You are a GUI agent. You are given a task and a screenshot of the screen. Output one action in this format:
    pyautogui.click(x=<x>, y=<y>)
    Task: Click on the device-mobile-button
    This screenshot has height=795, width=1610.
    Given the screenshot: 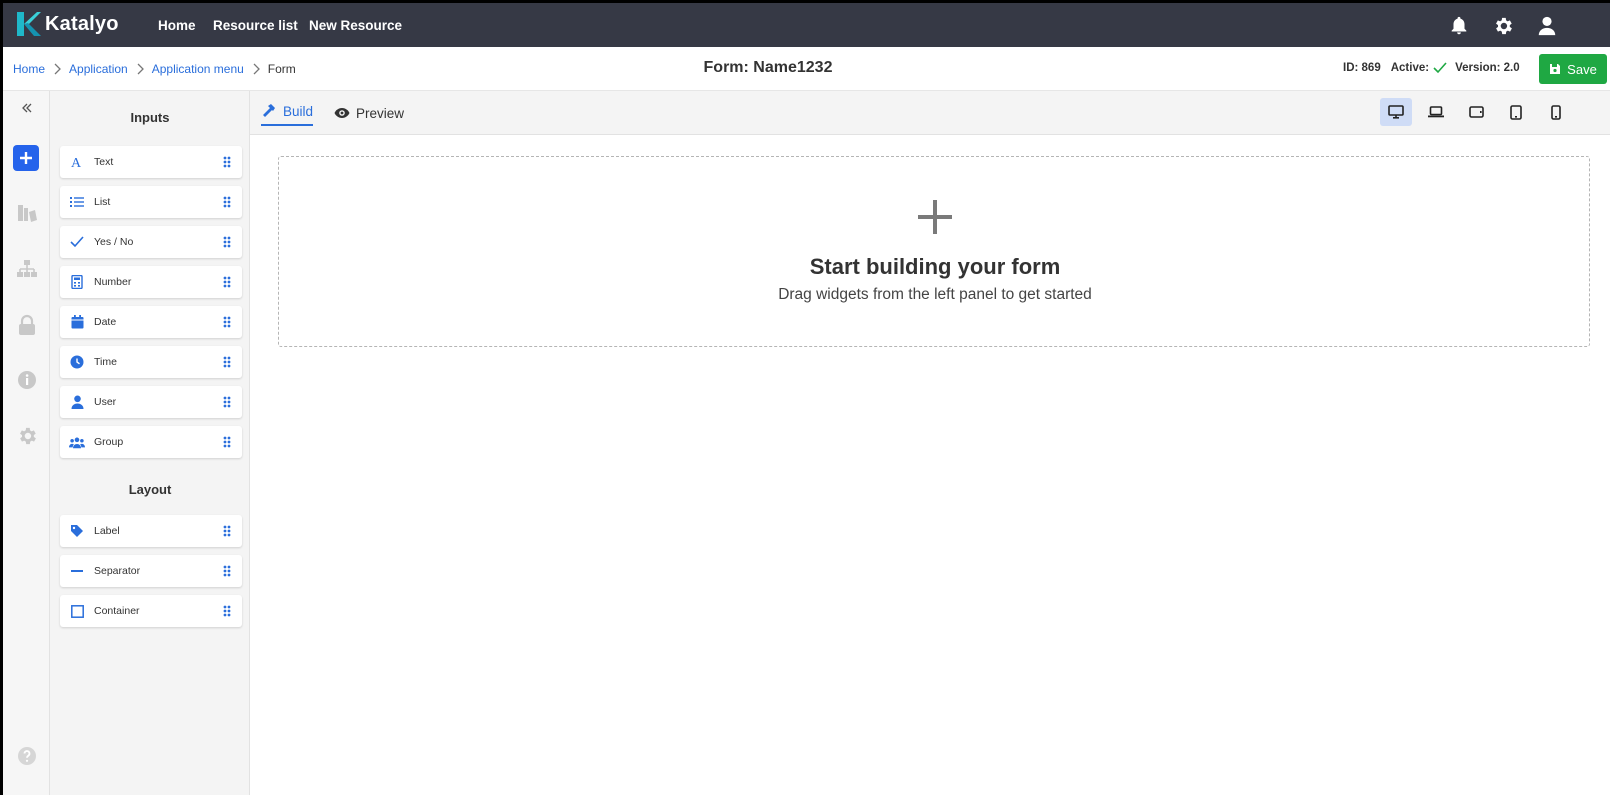 What is the action you would take?
    pyautogui.click(x=1556, y=112)
    